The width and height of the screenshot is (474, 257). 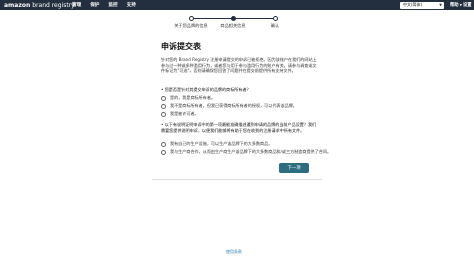 I want to click on settings-label: 设置, so click(x=467, y=5).